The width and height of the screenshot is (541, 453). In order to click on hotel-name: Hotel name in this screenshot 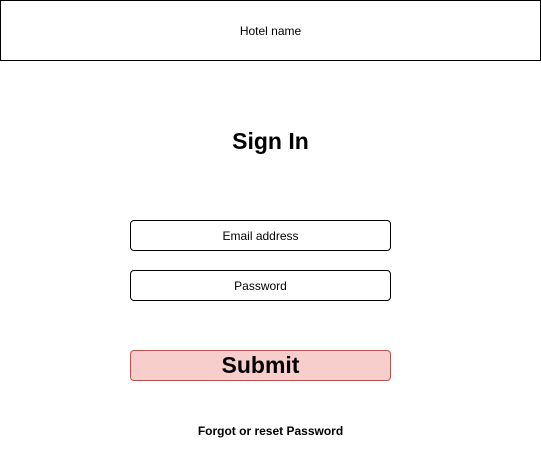, I will do `click(270, 30)`.